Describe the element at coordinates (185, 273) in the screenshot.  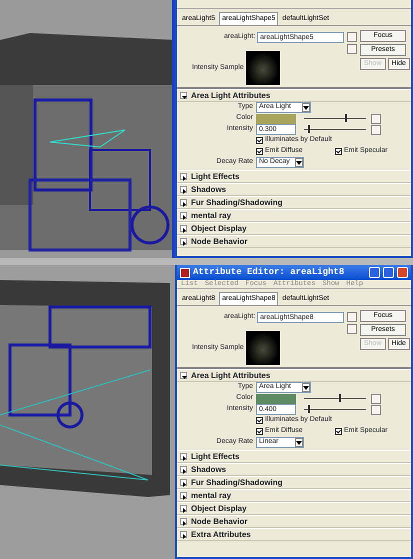
I see `window-app-icon` at that location.